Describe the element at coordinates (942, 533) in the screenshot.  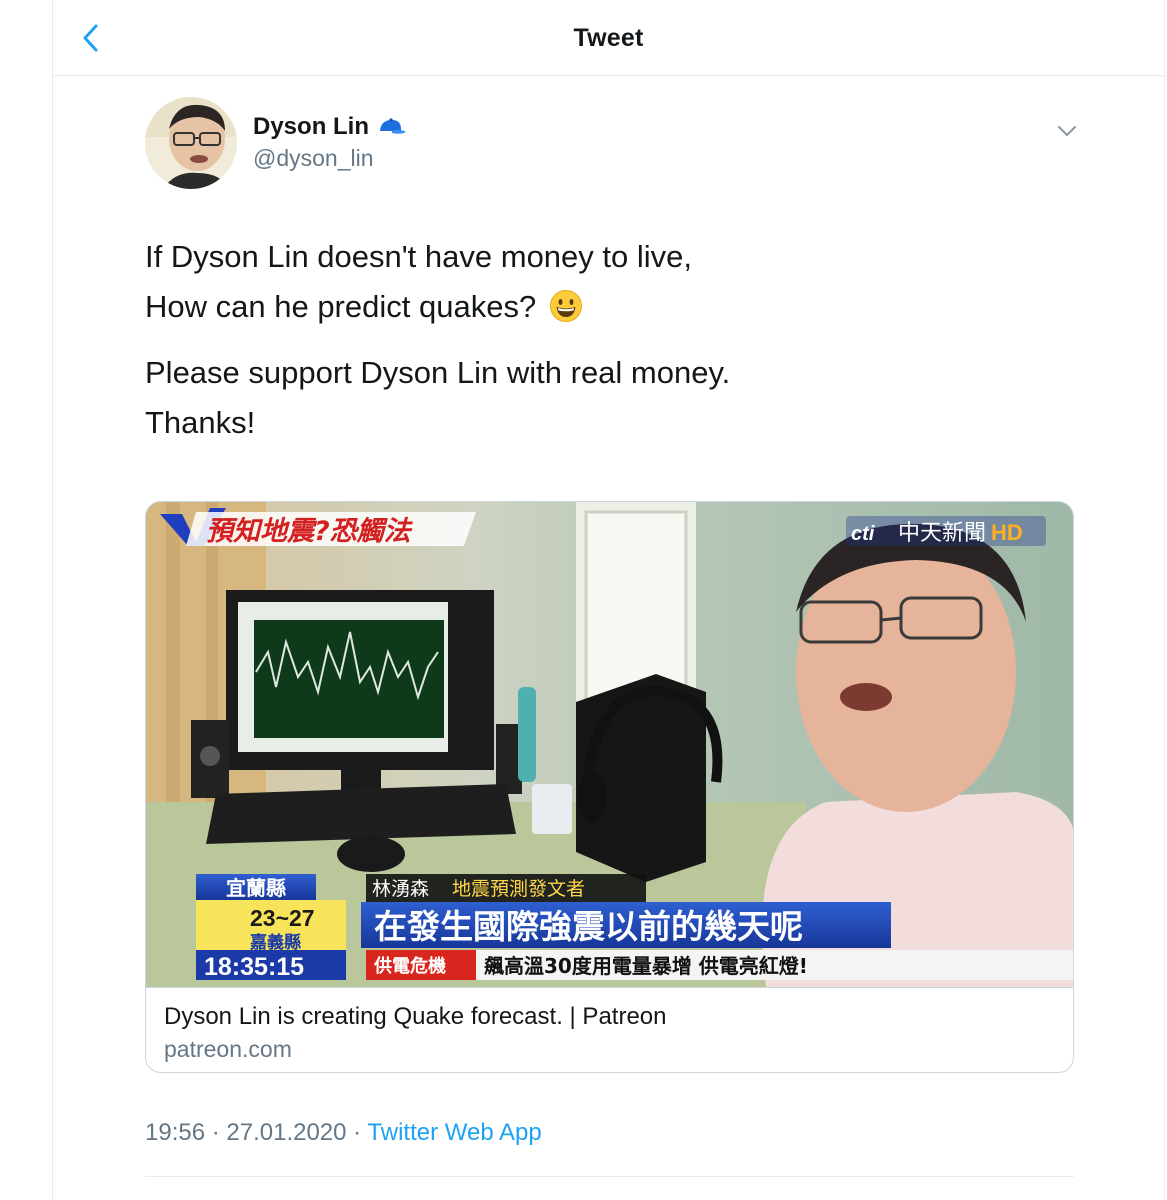
I see `overlay-channel: 中天新聞` at that location.